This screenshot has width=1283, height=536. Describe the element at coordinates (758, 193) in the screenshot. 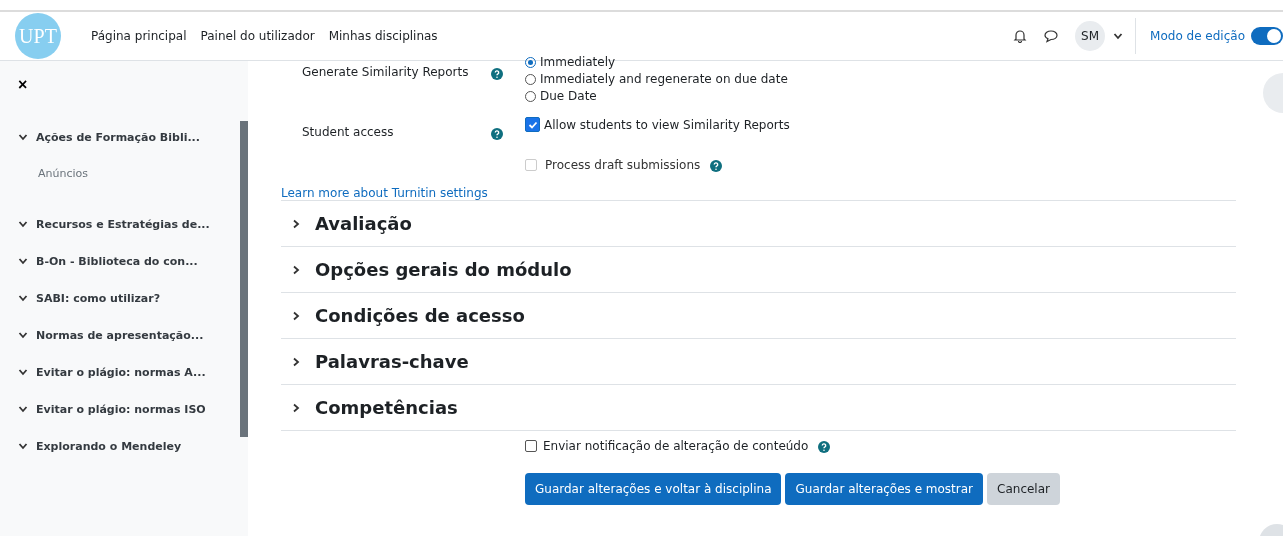

I see `turnitin-settings-link: Learn more about Turnitin settings` at that location.